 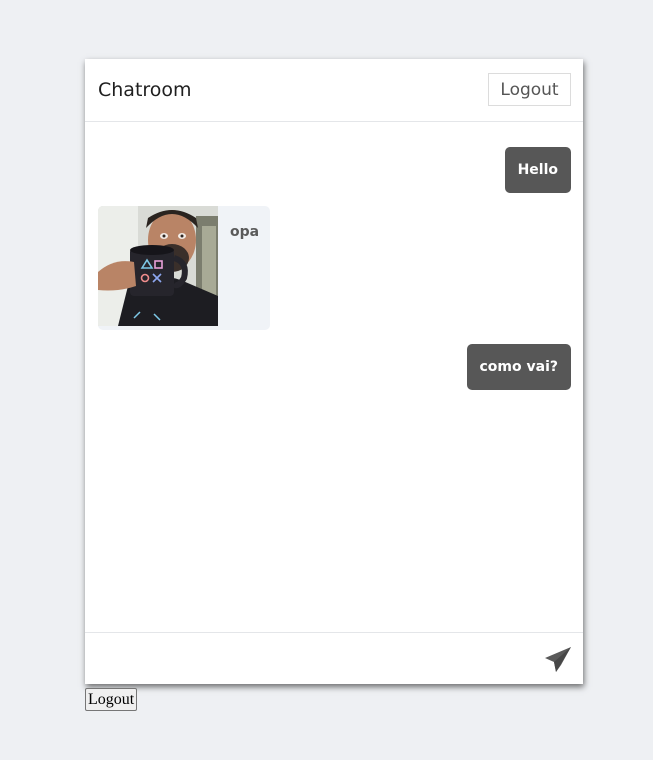 I want to click on page-logout-button: Logout, so click(x=111, y=699).